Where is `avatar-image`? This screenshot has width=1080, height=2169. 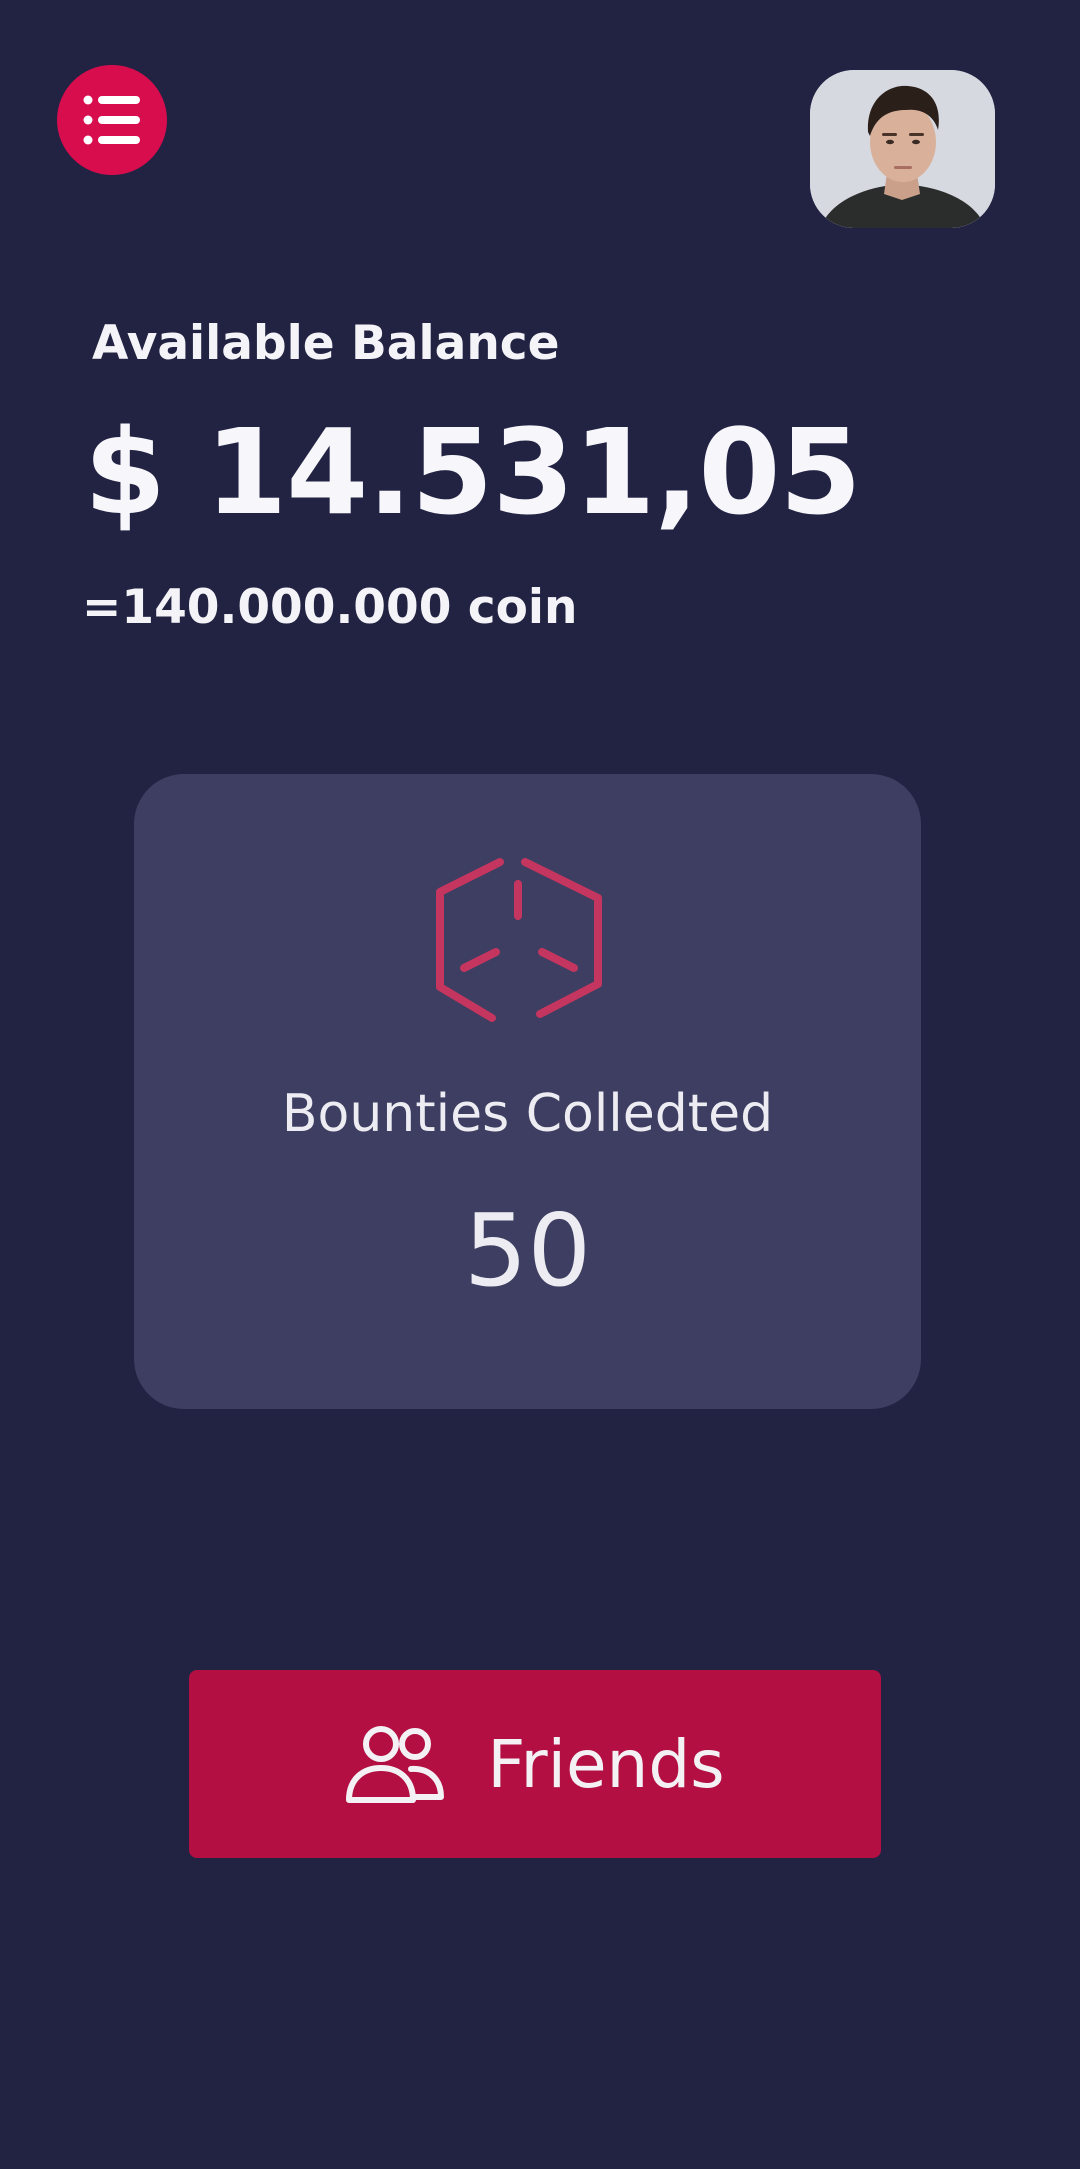
avatar-image is located at coordinates (902, 149).